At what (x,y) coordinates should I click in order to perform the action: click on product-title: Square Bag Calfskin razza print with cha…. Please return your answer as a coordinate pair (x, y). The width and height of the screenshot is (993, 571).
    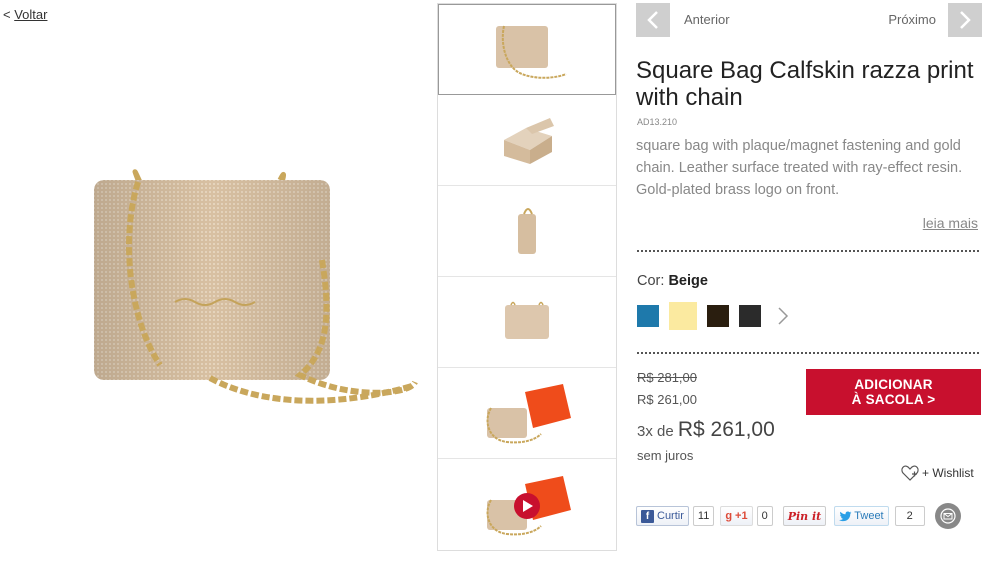
    Looking at the image, I should click on (805, 84).